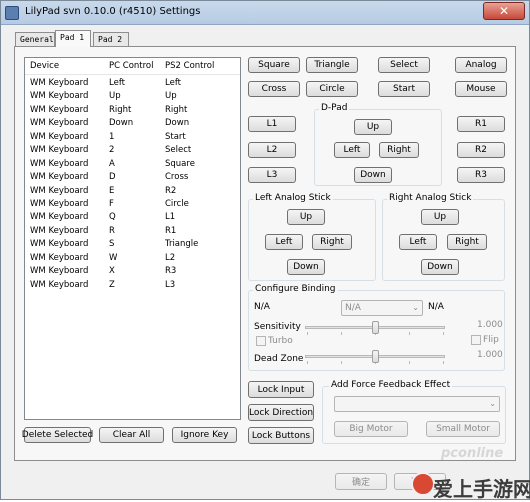  I want to click on binding-na-right: N/A, so click(436, 307).